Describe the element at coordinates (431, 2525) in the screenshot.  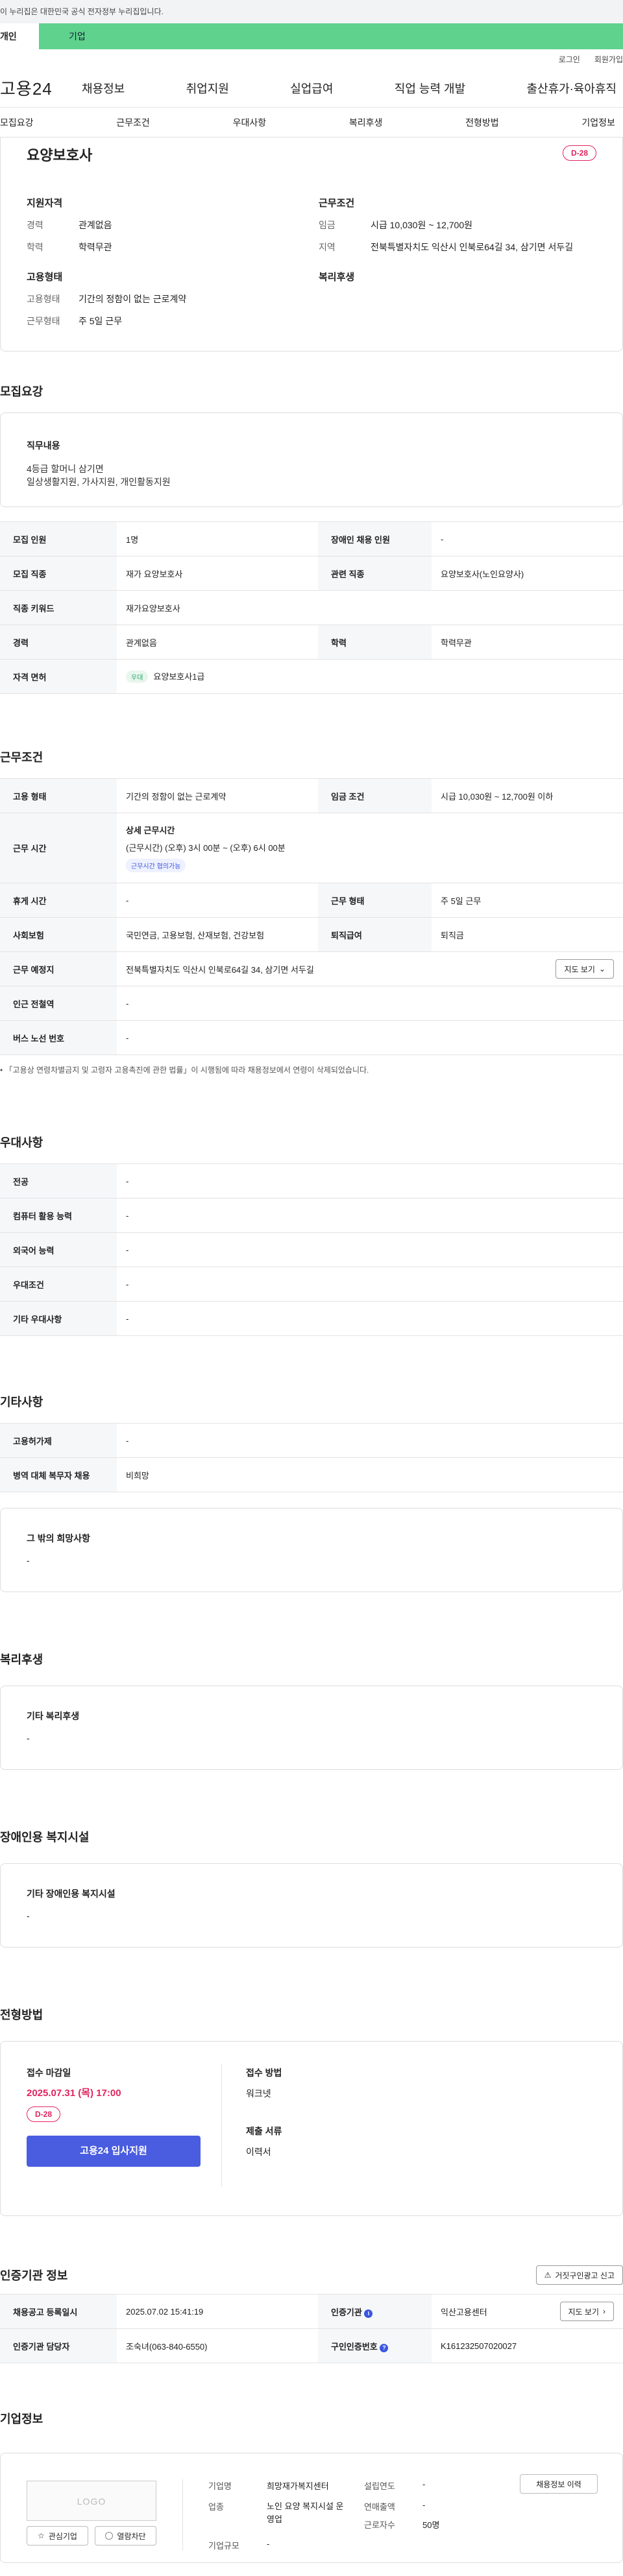
I see `company-emp-value: 50명` at that location.